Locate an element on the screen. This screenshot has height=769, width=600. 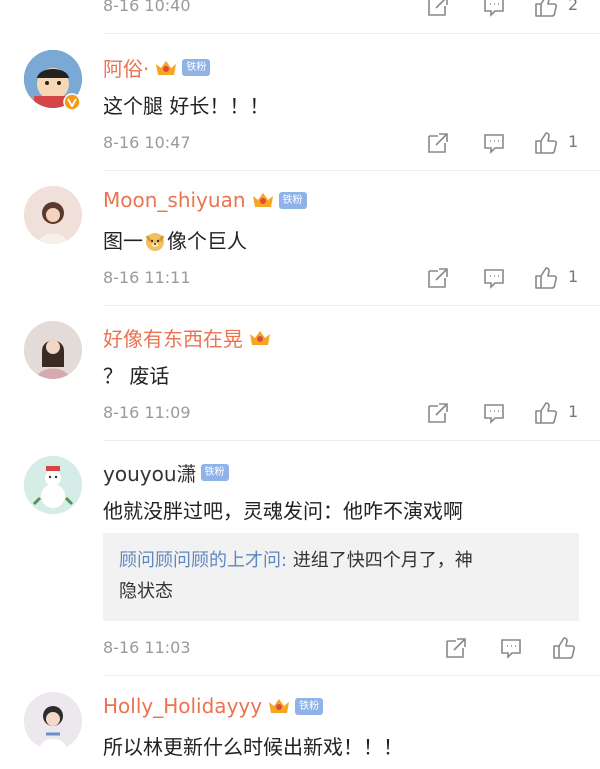
like-count: 2 is located at coordinates (573, 7).